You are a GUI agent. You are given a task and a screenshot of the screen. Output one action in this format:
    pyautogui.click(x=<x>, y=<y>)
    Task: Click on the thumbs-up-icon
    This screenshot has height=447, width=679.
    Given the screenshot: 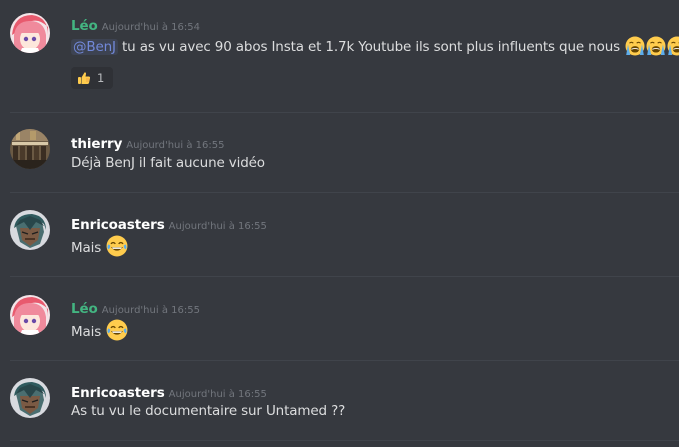 What is the action you would take?
    pyautogui.click(x=84, y=78)
    